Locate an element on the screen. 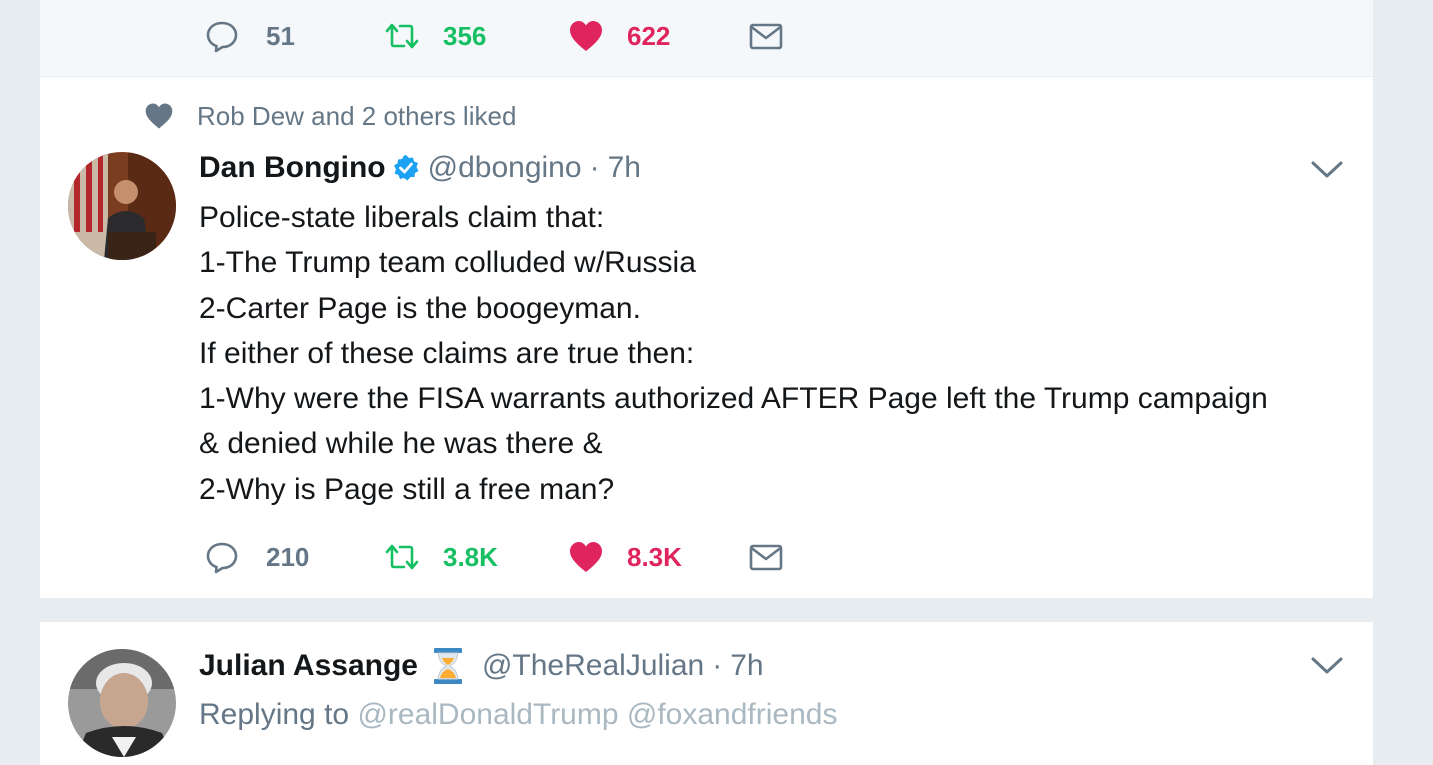 The width and height of the screenshot is (1433, 765). mention-link: @foxandfriends is located at coordinates (732, 714).